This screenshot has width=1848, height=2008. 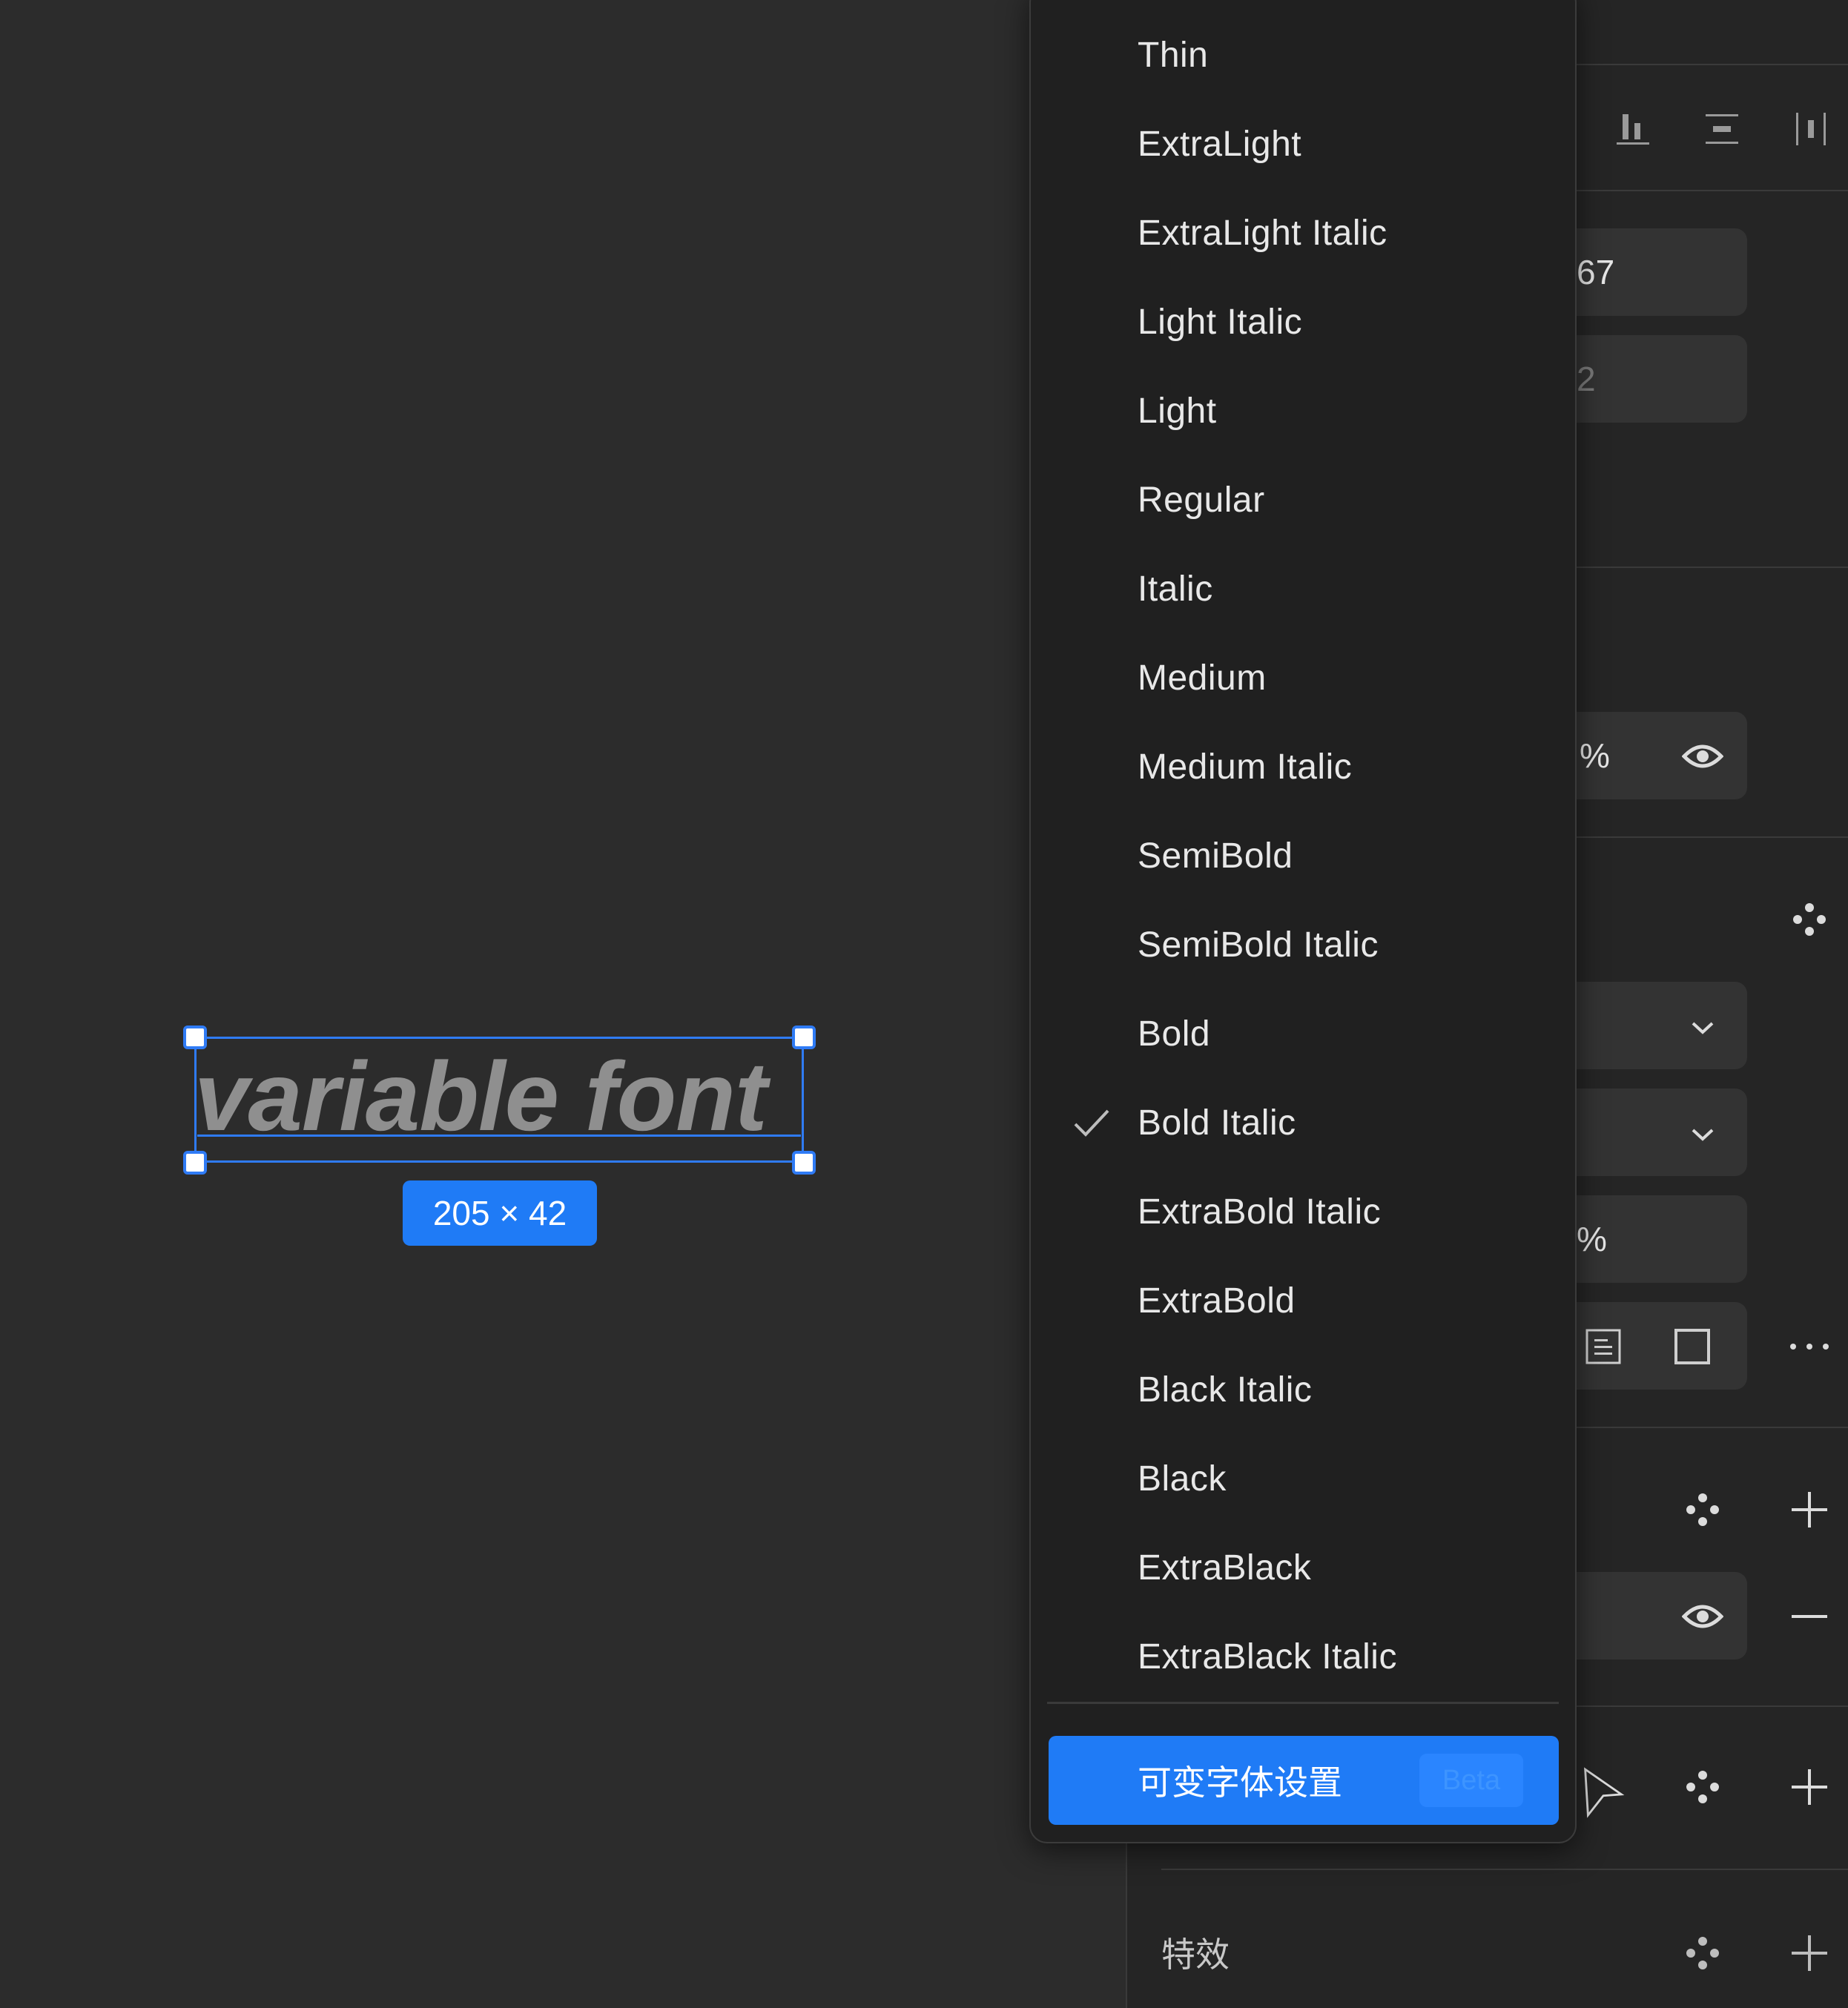 I want to click on panel-divider, so click(x=1504, y=1869).